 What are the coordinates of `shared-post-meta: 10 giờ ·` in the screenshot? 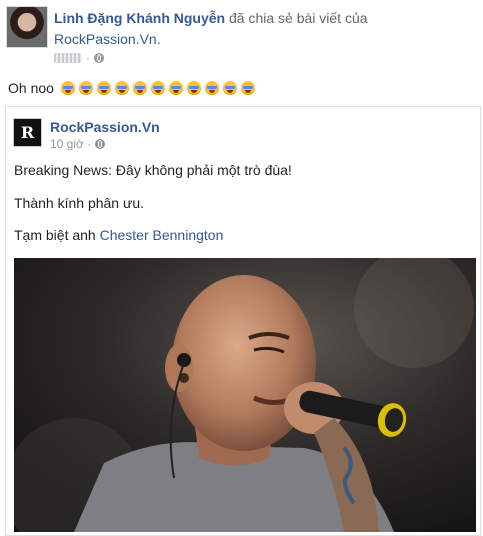 It's located at (78, 144).